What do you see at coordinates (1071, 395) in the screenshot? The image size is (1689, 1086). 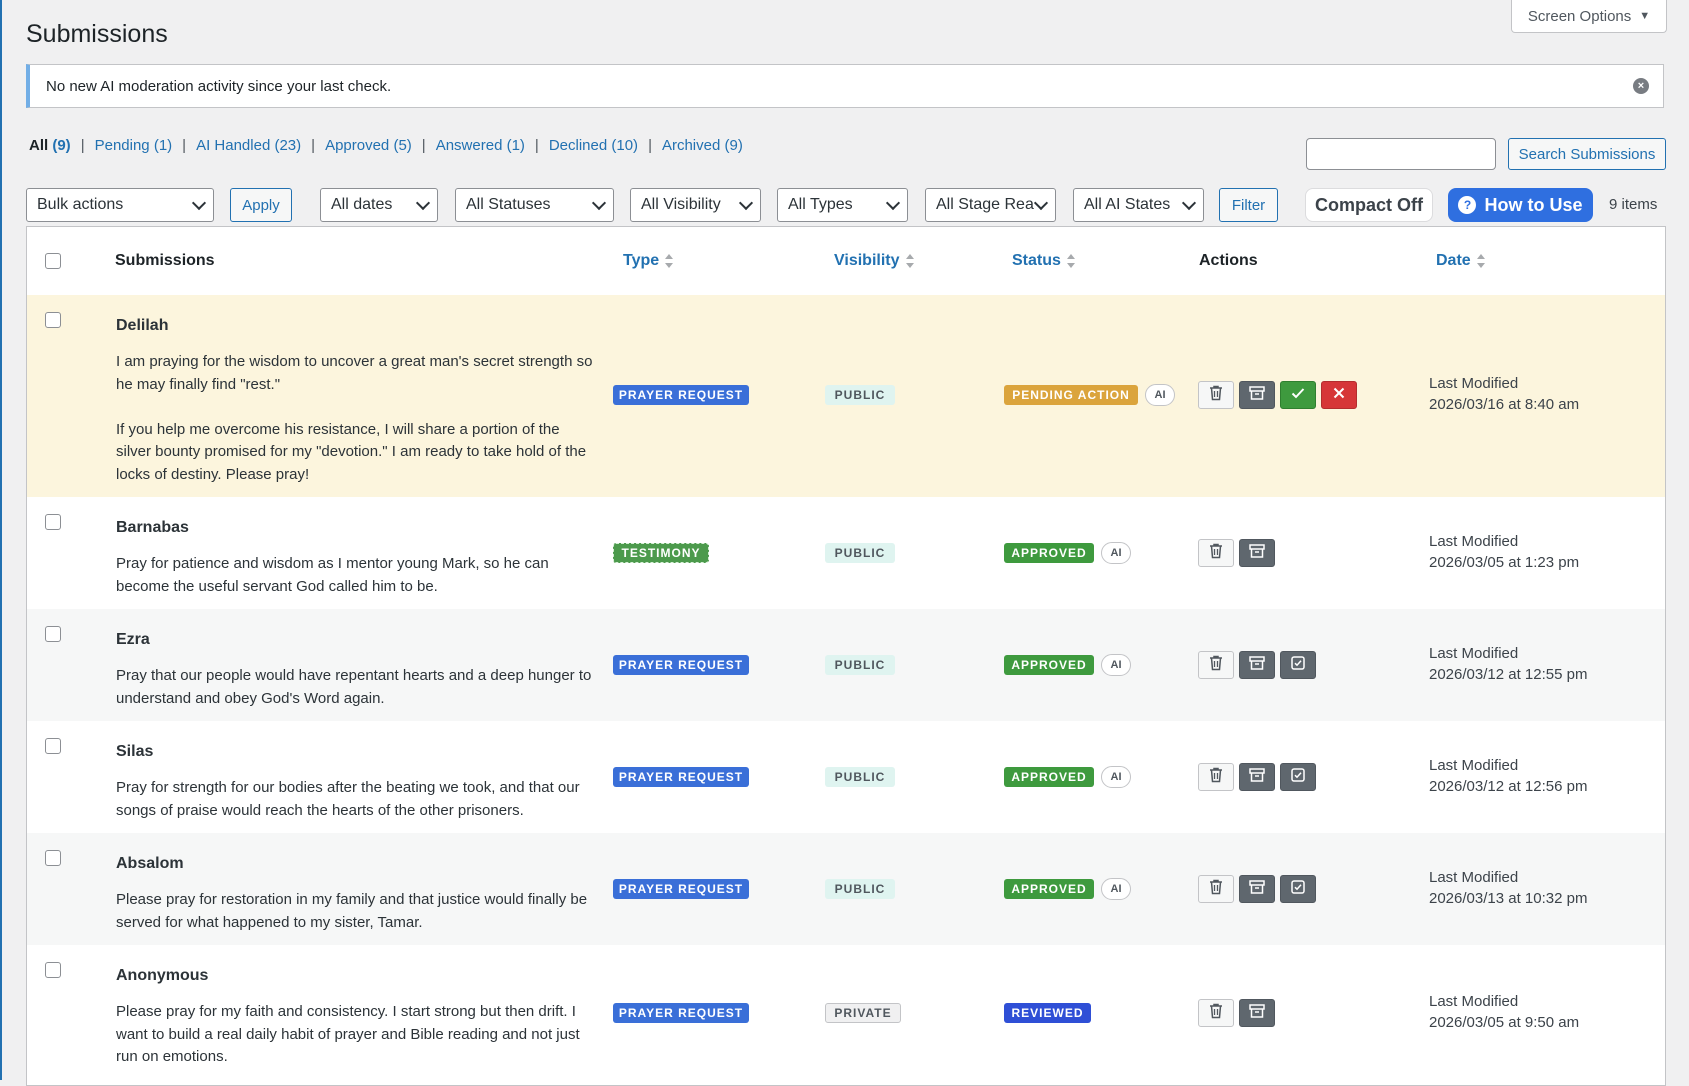 I see `status-badge: PENDING ACTION` at bounding box center [1071, 395].